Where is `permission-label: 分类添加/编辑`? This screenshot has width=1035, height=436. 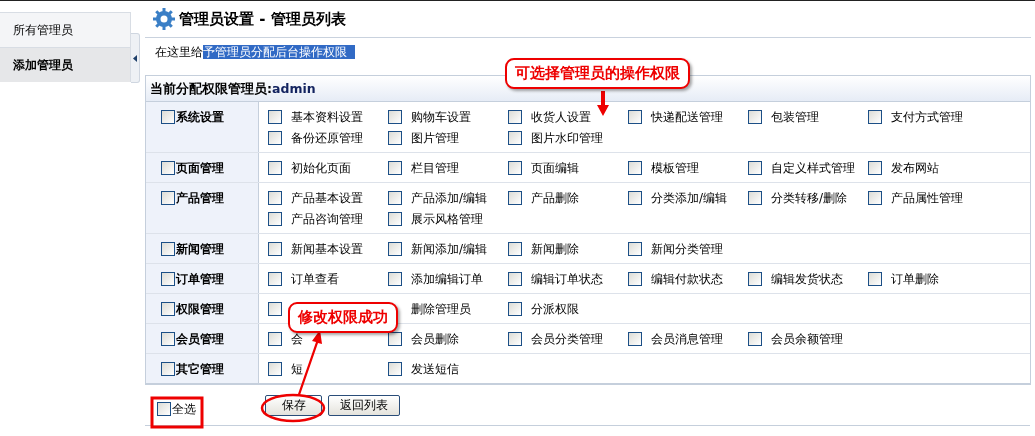
permission-label: 分类添加/编辑 is located at coordinates (689, 198).